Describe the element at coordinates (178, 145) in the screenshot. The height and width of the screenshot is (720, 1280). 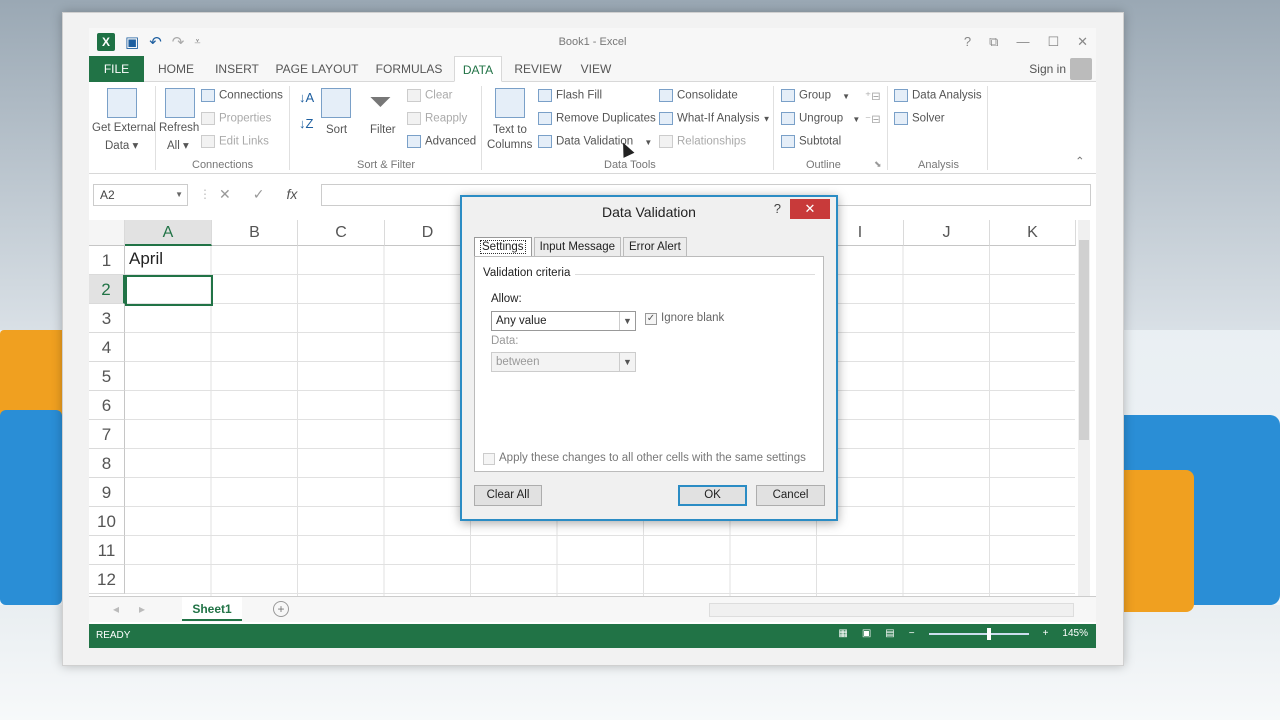
I see `refresh-all-label-2: All ▾` at that location.